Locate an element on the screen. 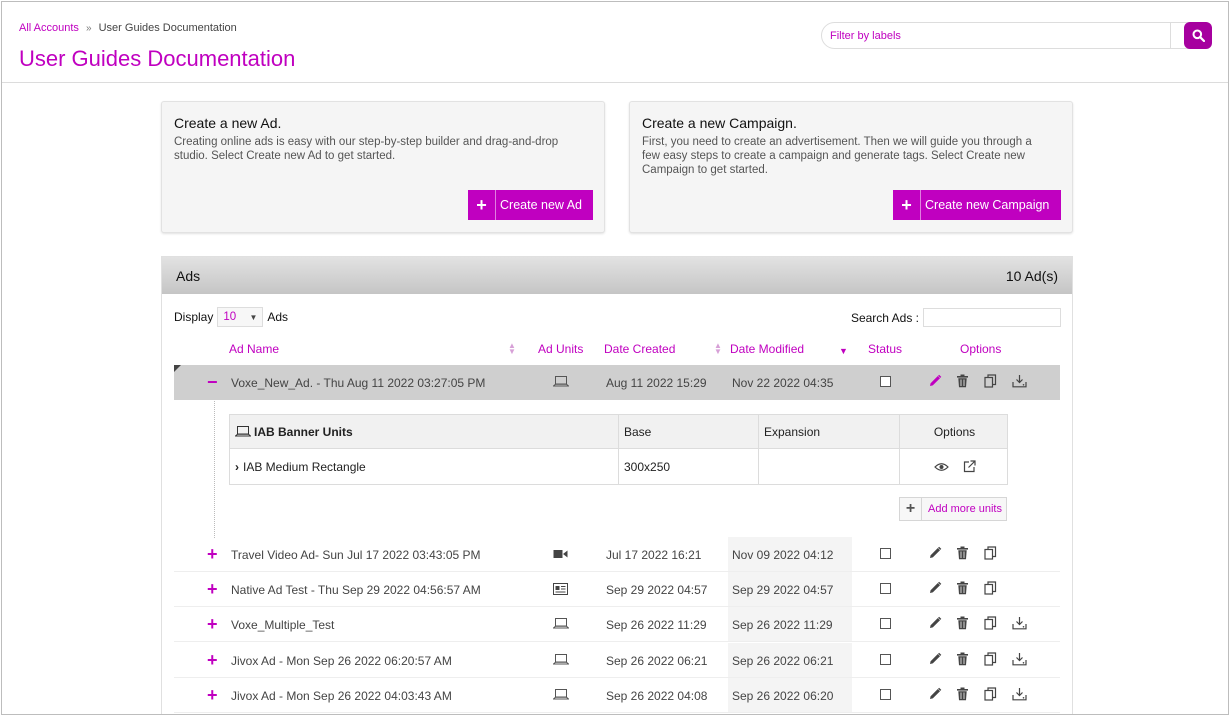 This screenshot has height=716, width=1230. column-options: Options is located at coordinates (981, 349).